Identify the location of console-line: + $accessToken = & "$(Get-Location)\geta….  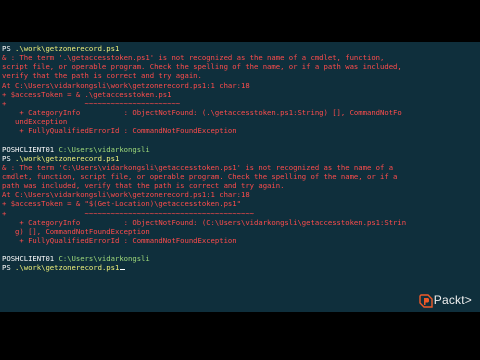
(241, 203).